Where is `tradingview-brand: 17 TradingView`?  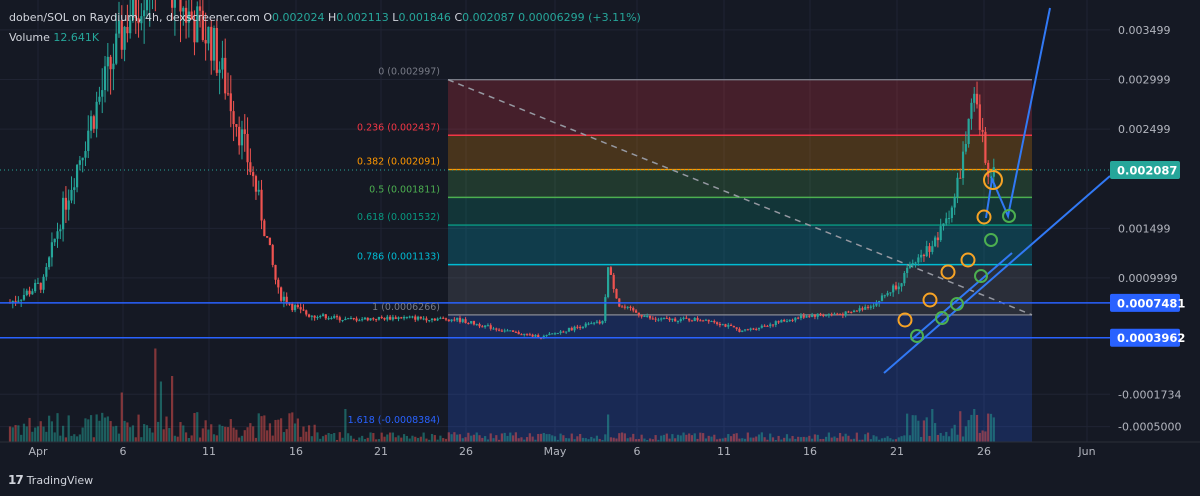
tradingview-brand: 17 TradingView is located at coordinates (50, 480).